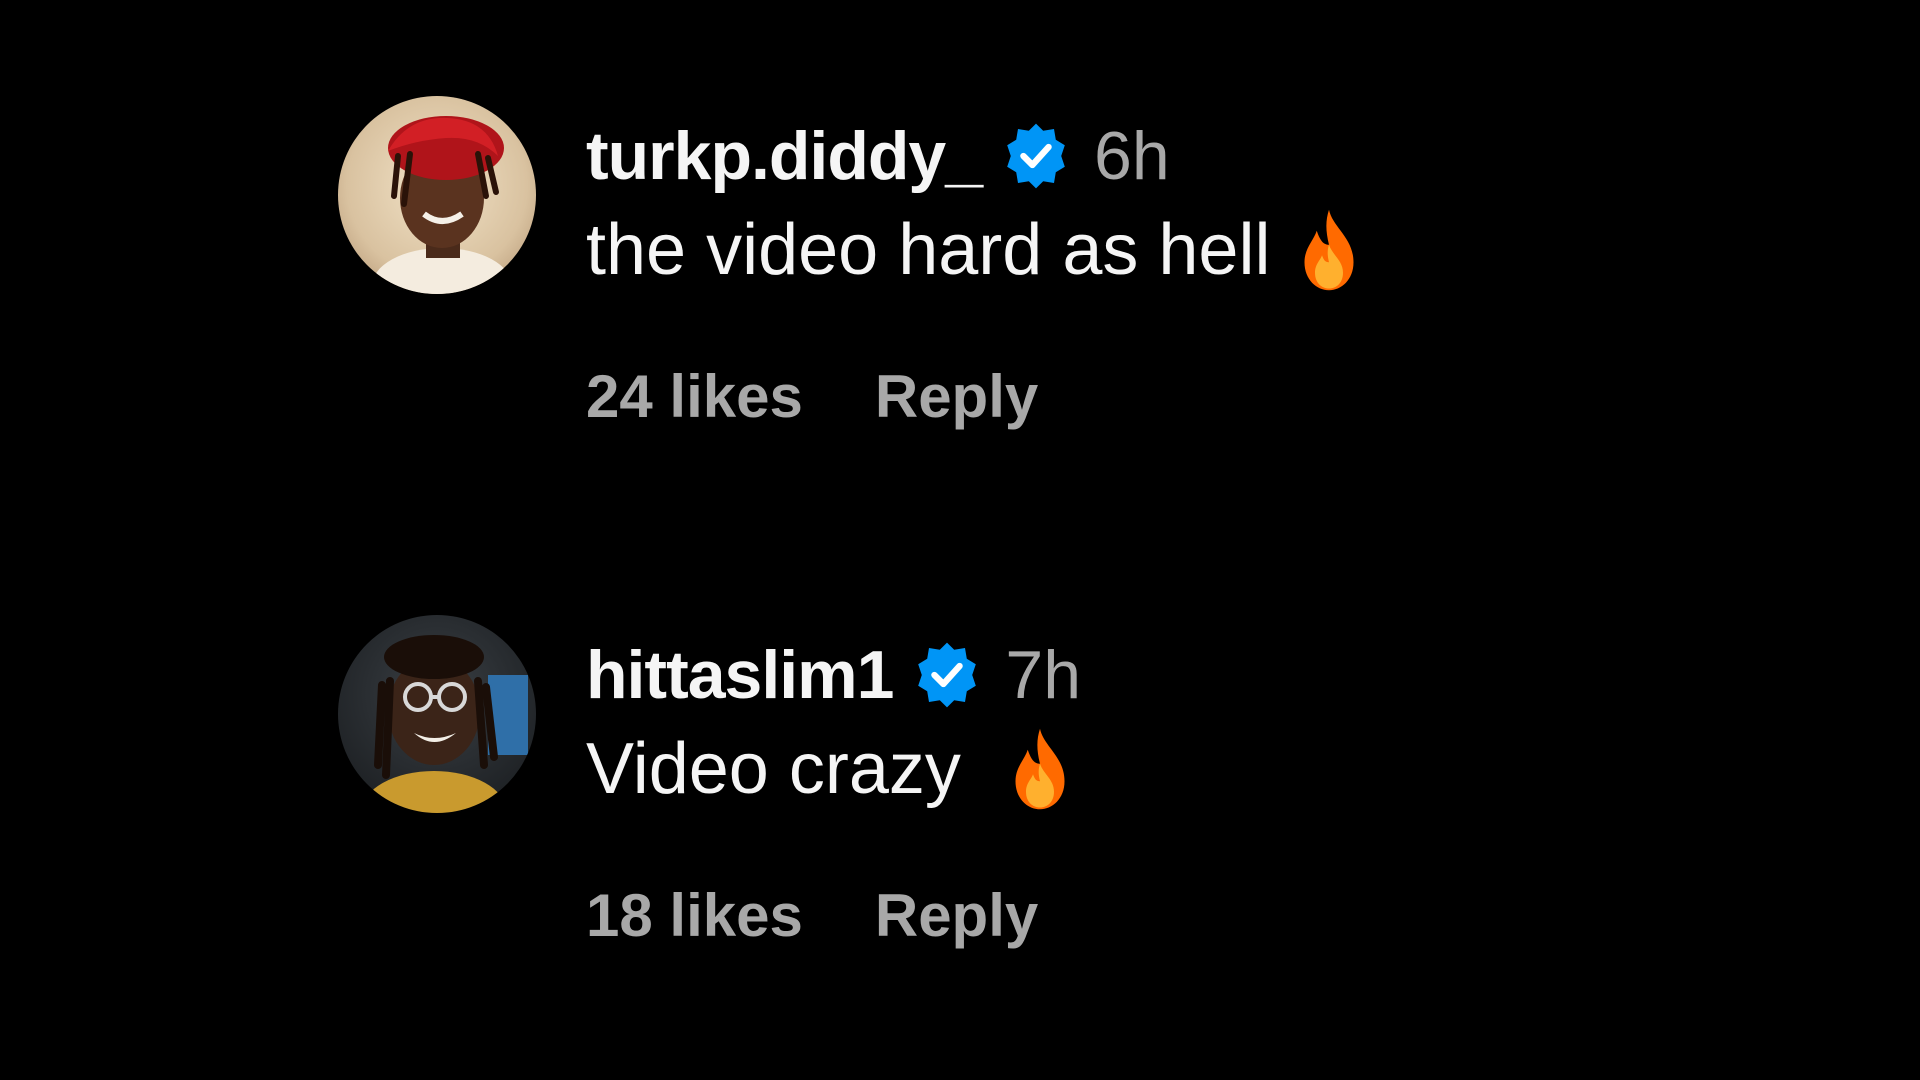 The width and height of the screenshot is (1920, 1080). I want to click on likes-count: 24 likes, so click(694, 396).